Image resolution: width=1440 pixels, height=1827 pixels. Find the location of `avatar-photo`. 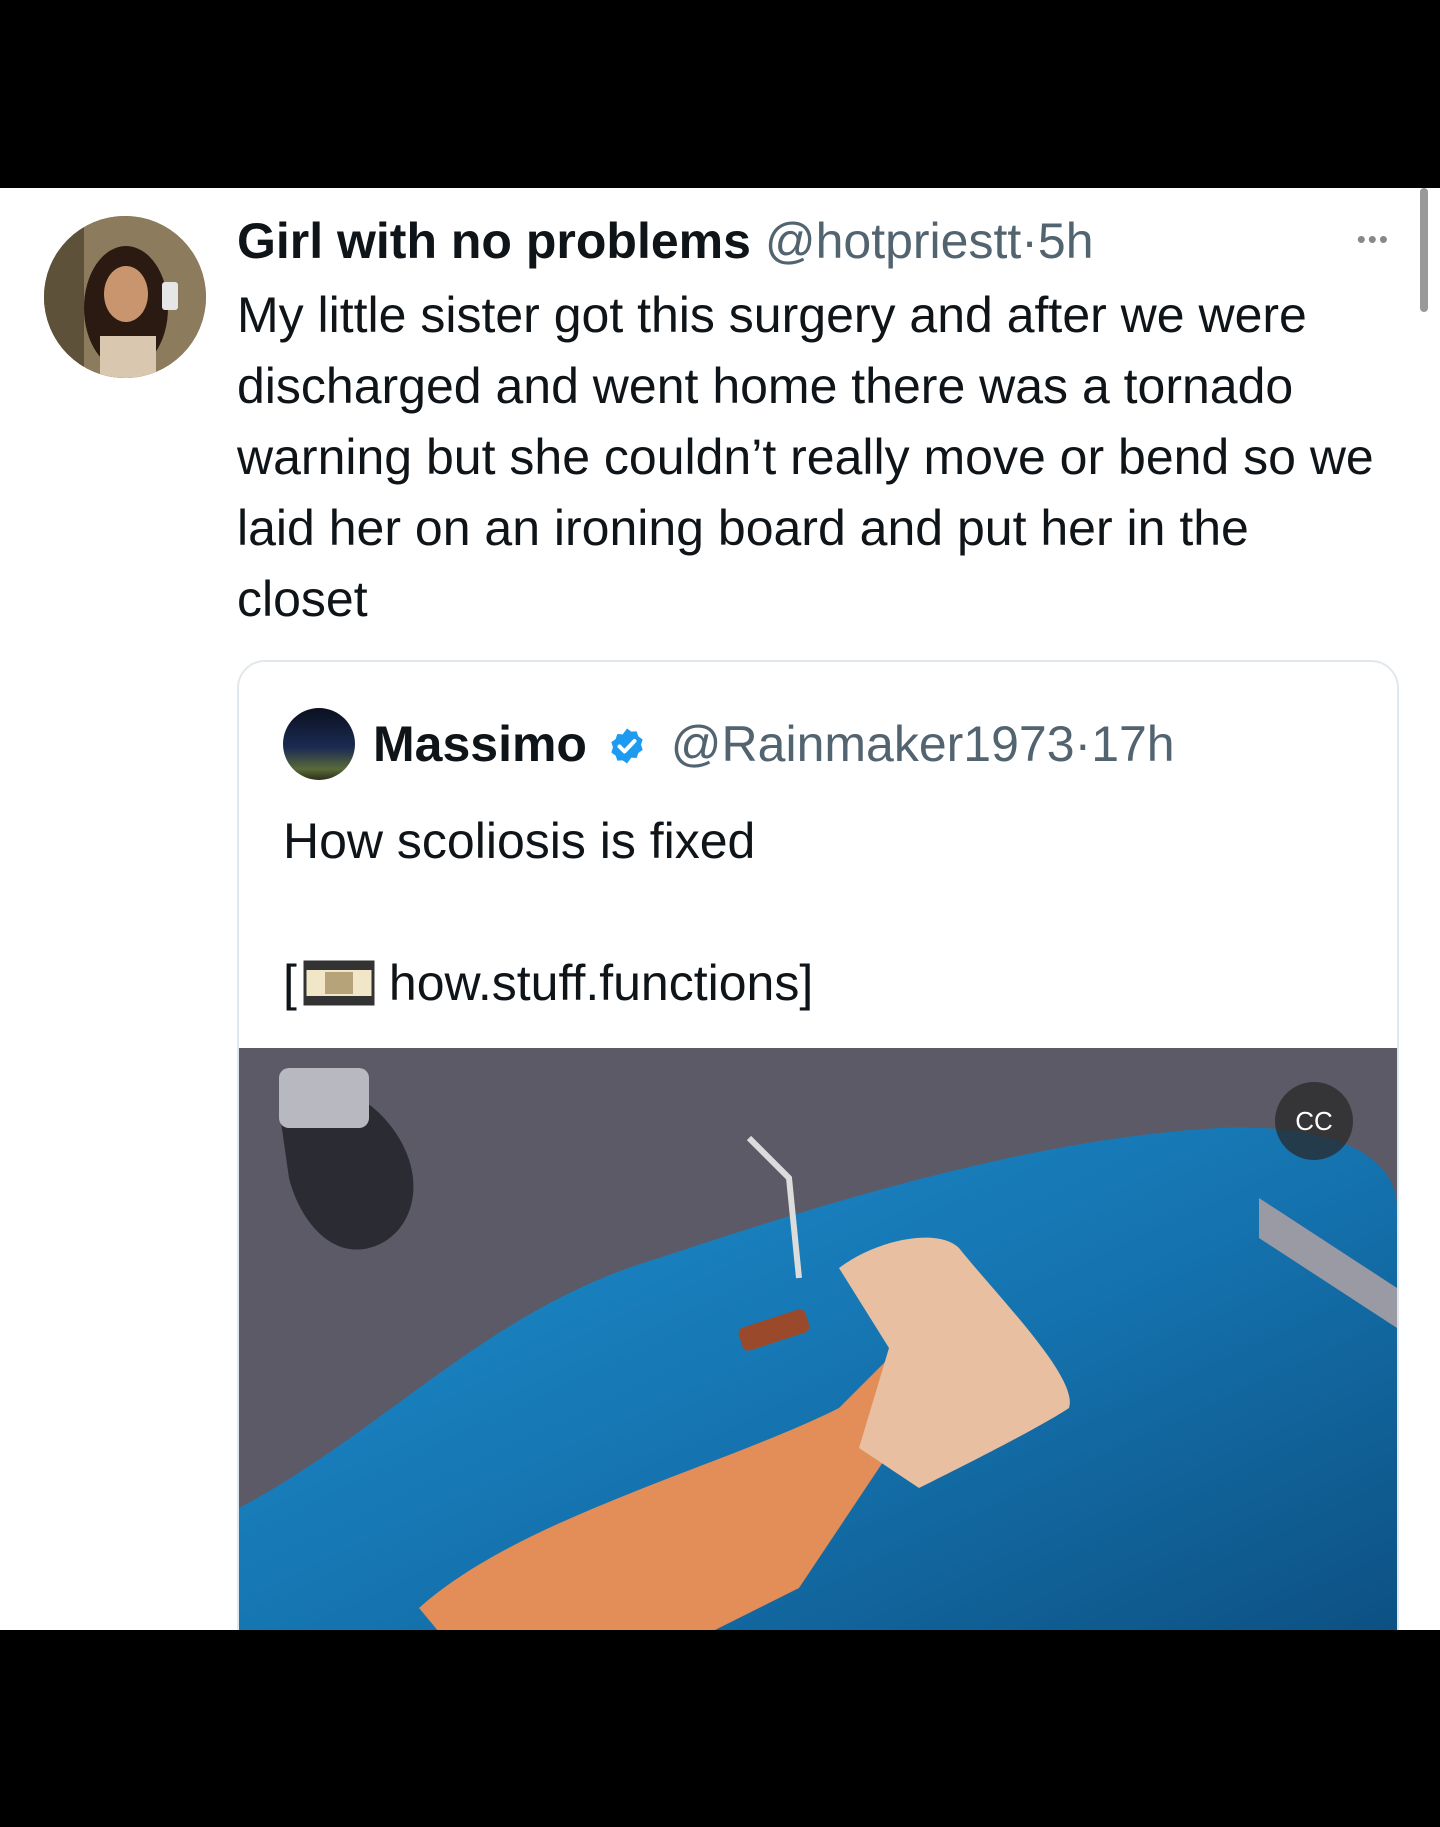

avatar-photo is located at coordinates (125, 297).